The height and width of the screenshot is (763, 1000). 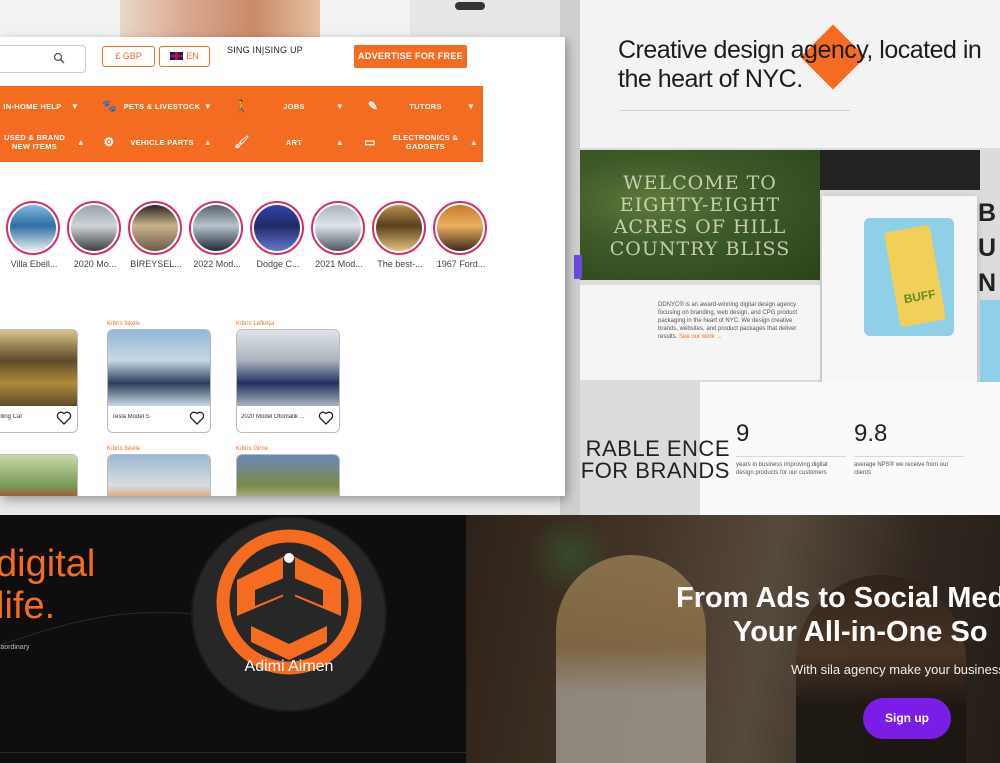 I want to click on can-graphic: BUFF, so click(x=915, y=276).